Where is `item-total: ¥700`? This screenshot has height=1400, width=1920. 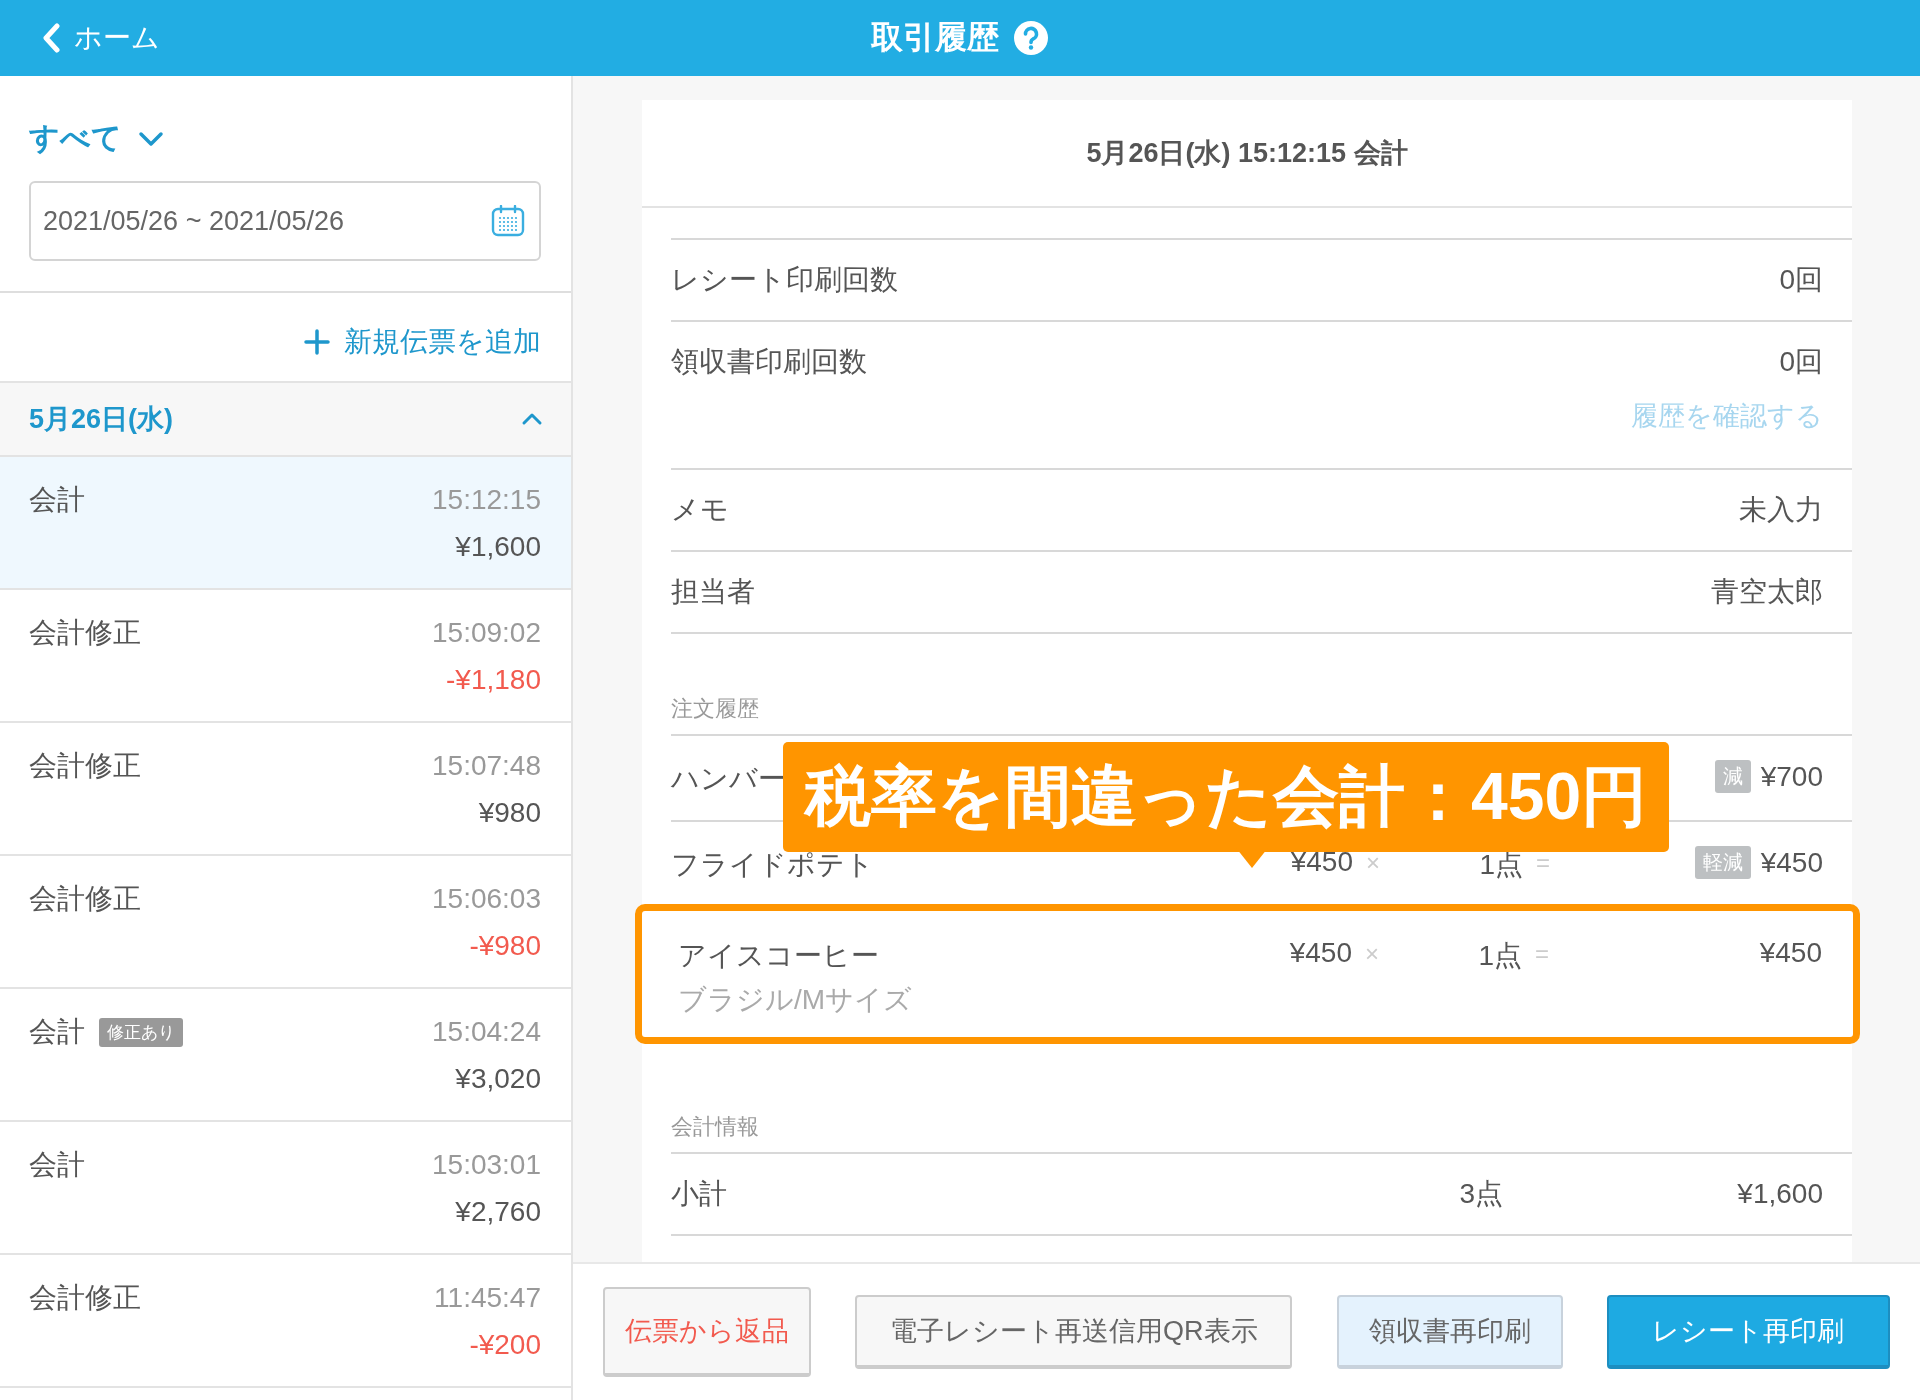
item-total: ¥700 is located at coordinates (1791, 776).